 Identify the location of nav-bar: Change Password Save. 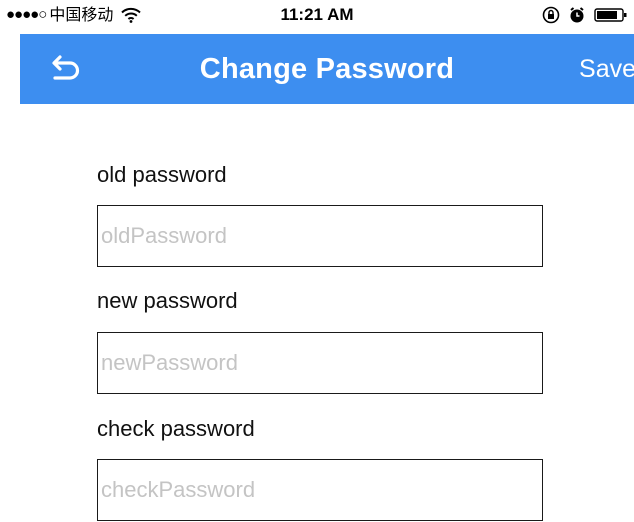
(327, 69).